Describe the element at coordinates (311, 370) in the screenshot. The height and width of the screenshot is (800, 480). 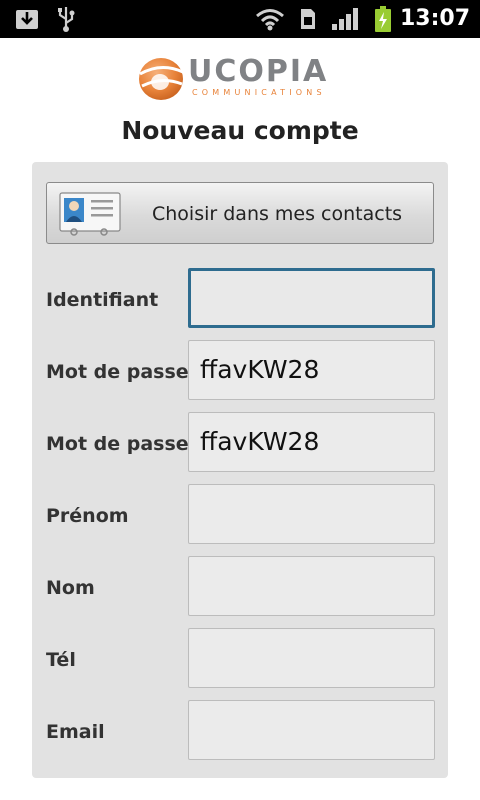
I see `password-input: ffavKW28` at that location.